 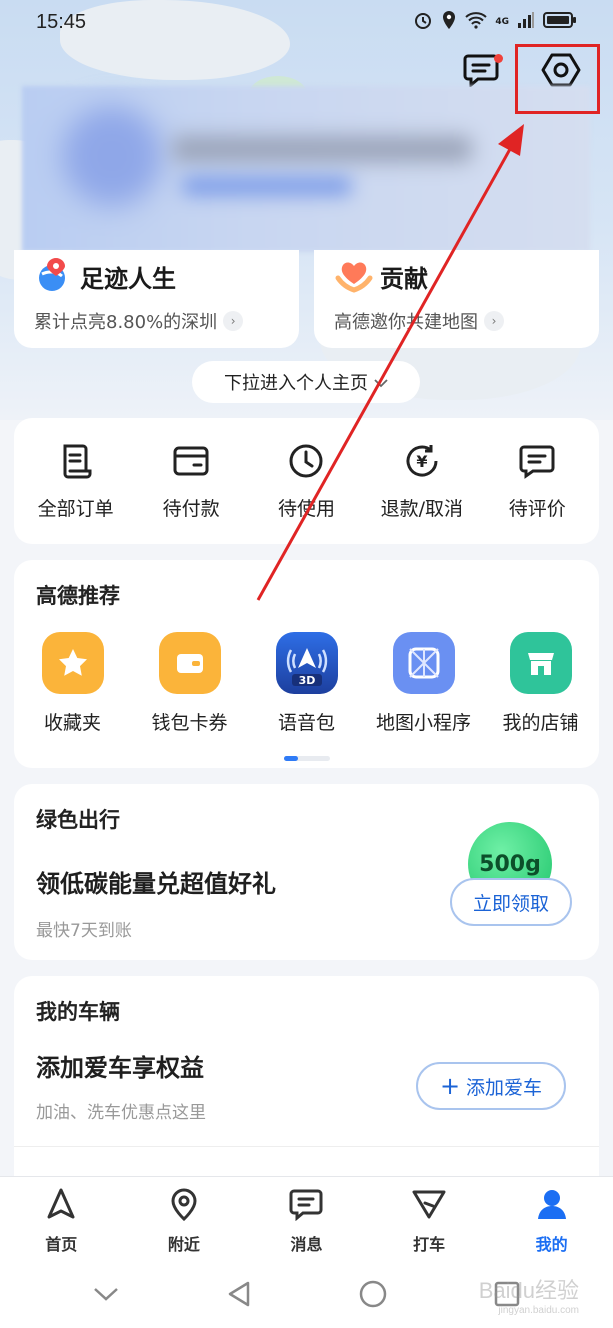 I want to click on settings-highlight-box, so click(x=557, y=79).